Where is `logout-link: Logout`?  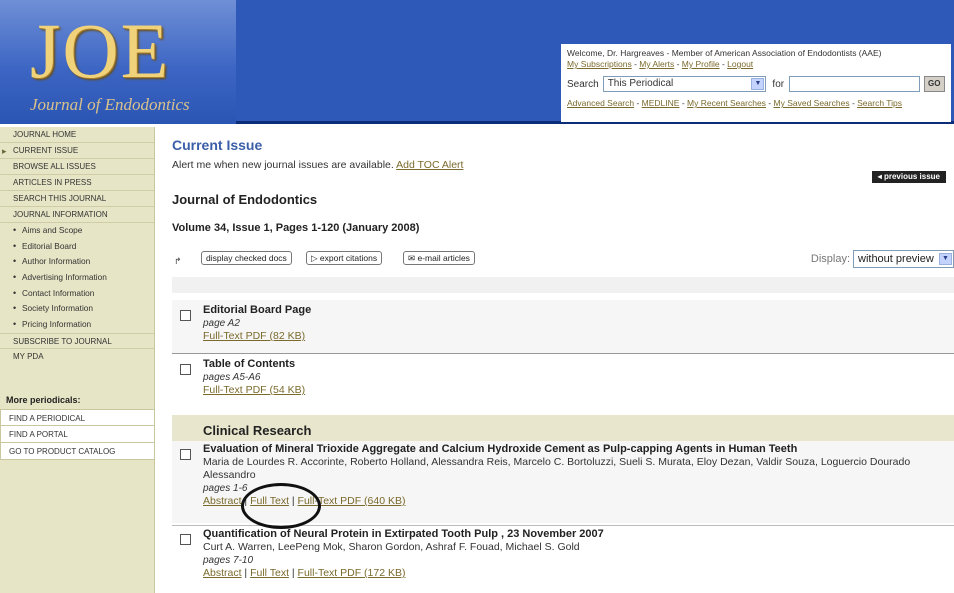
logout-link: Logout is located at coordinates (740, 64).